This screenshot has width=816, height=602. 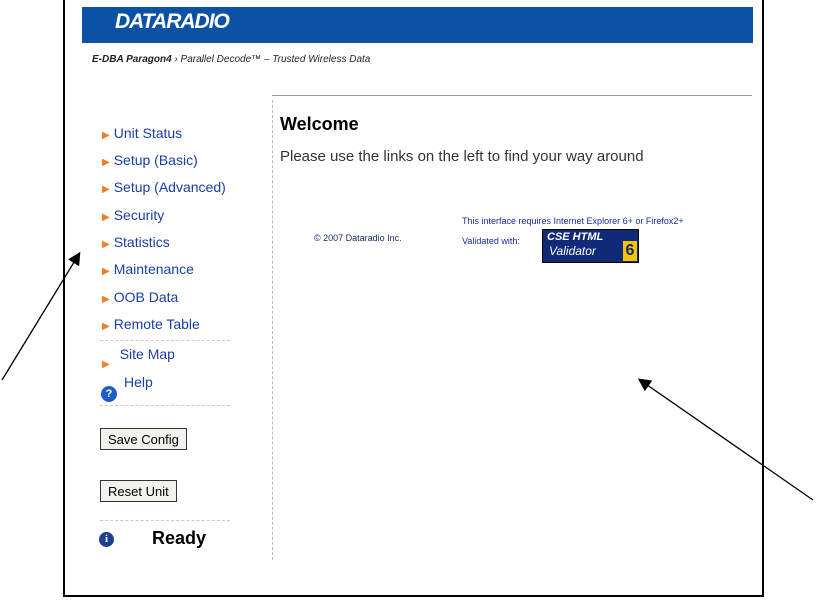 I want to click on annotation-arrow-right, so click(x=725, y=439).